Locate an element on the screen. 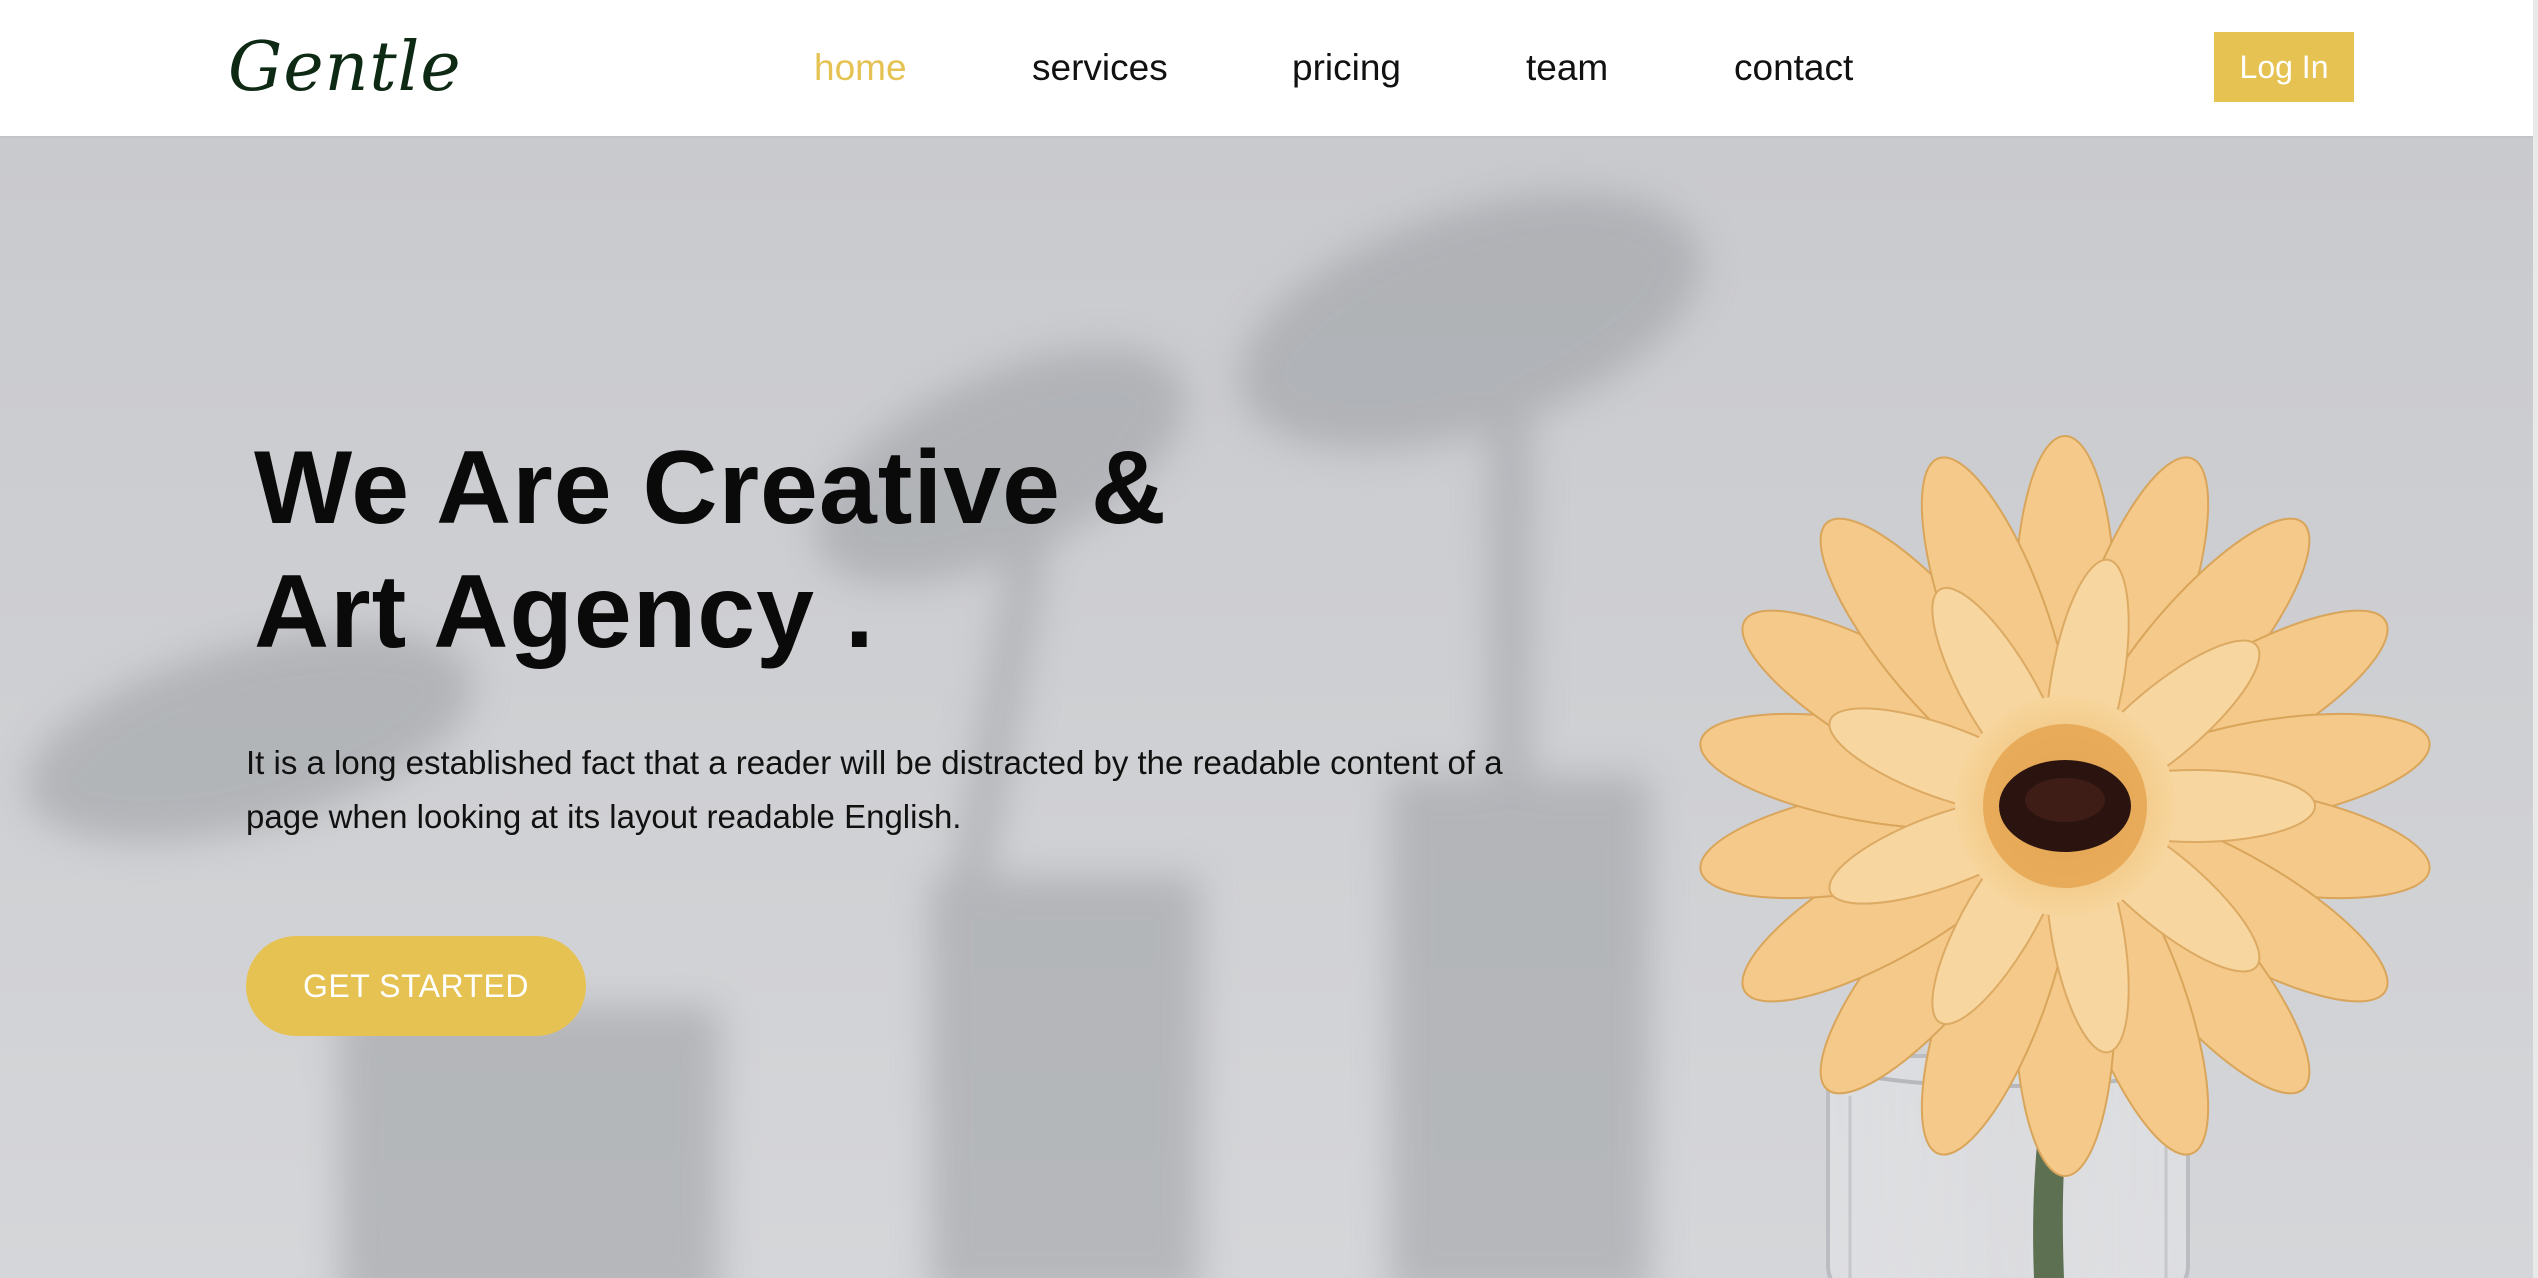 The height and width of the screenshot is (1278, 2538). main-nav: home services pricing team contact is located at coordinates (1266, 68).